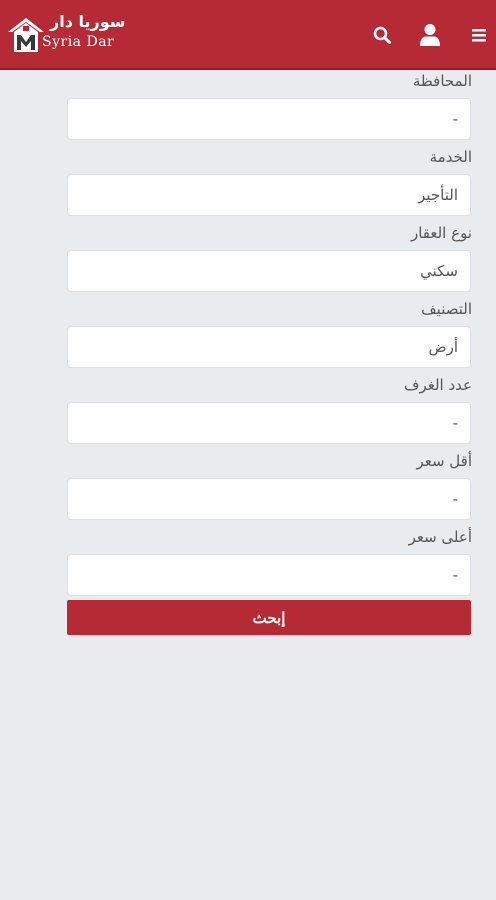  What do you see at coordinates (455, 119) in the screenshot?
I see `governorate-value: -` at bounding box center [455, 119].